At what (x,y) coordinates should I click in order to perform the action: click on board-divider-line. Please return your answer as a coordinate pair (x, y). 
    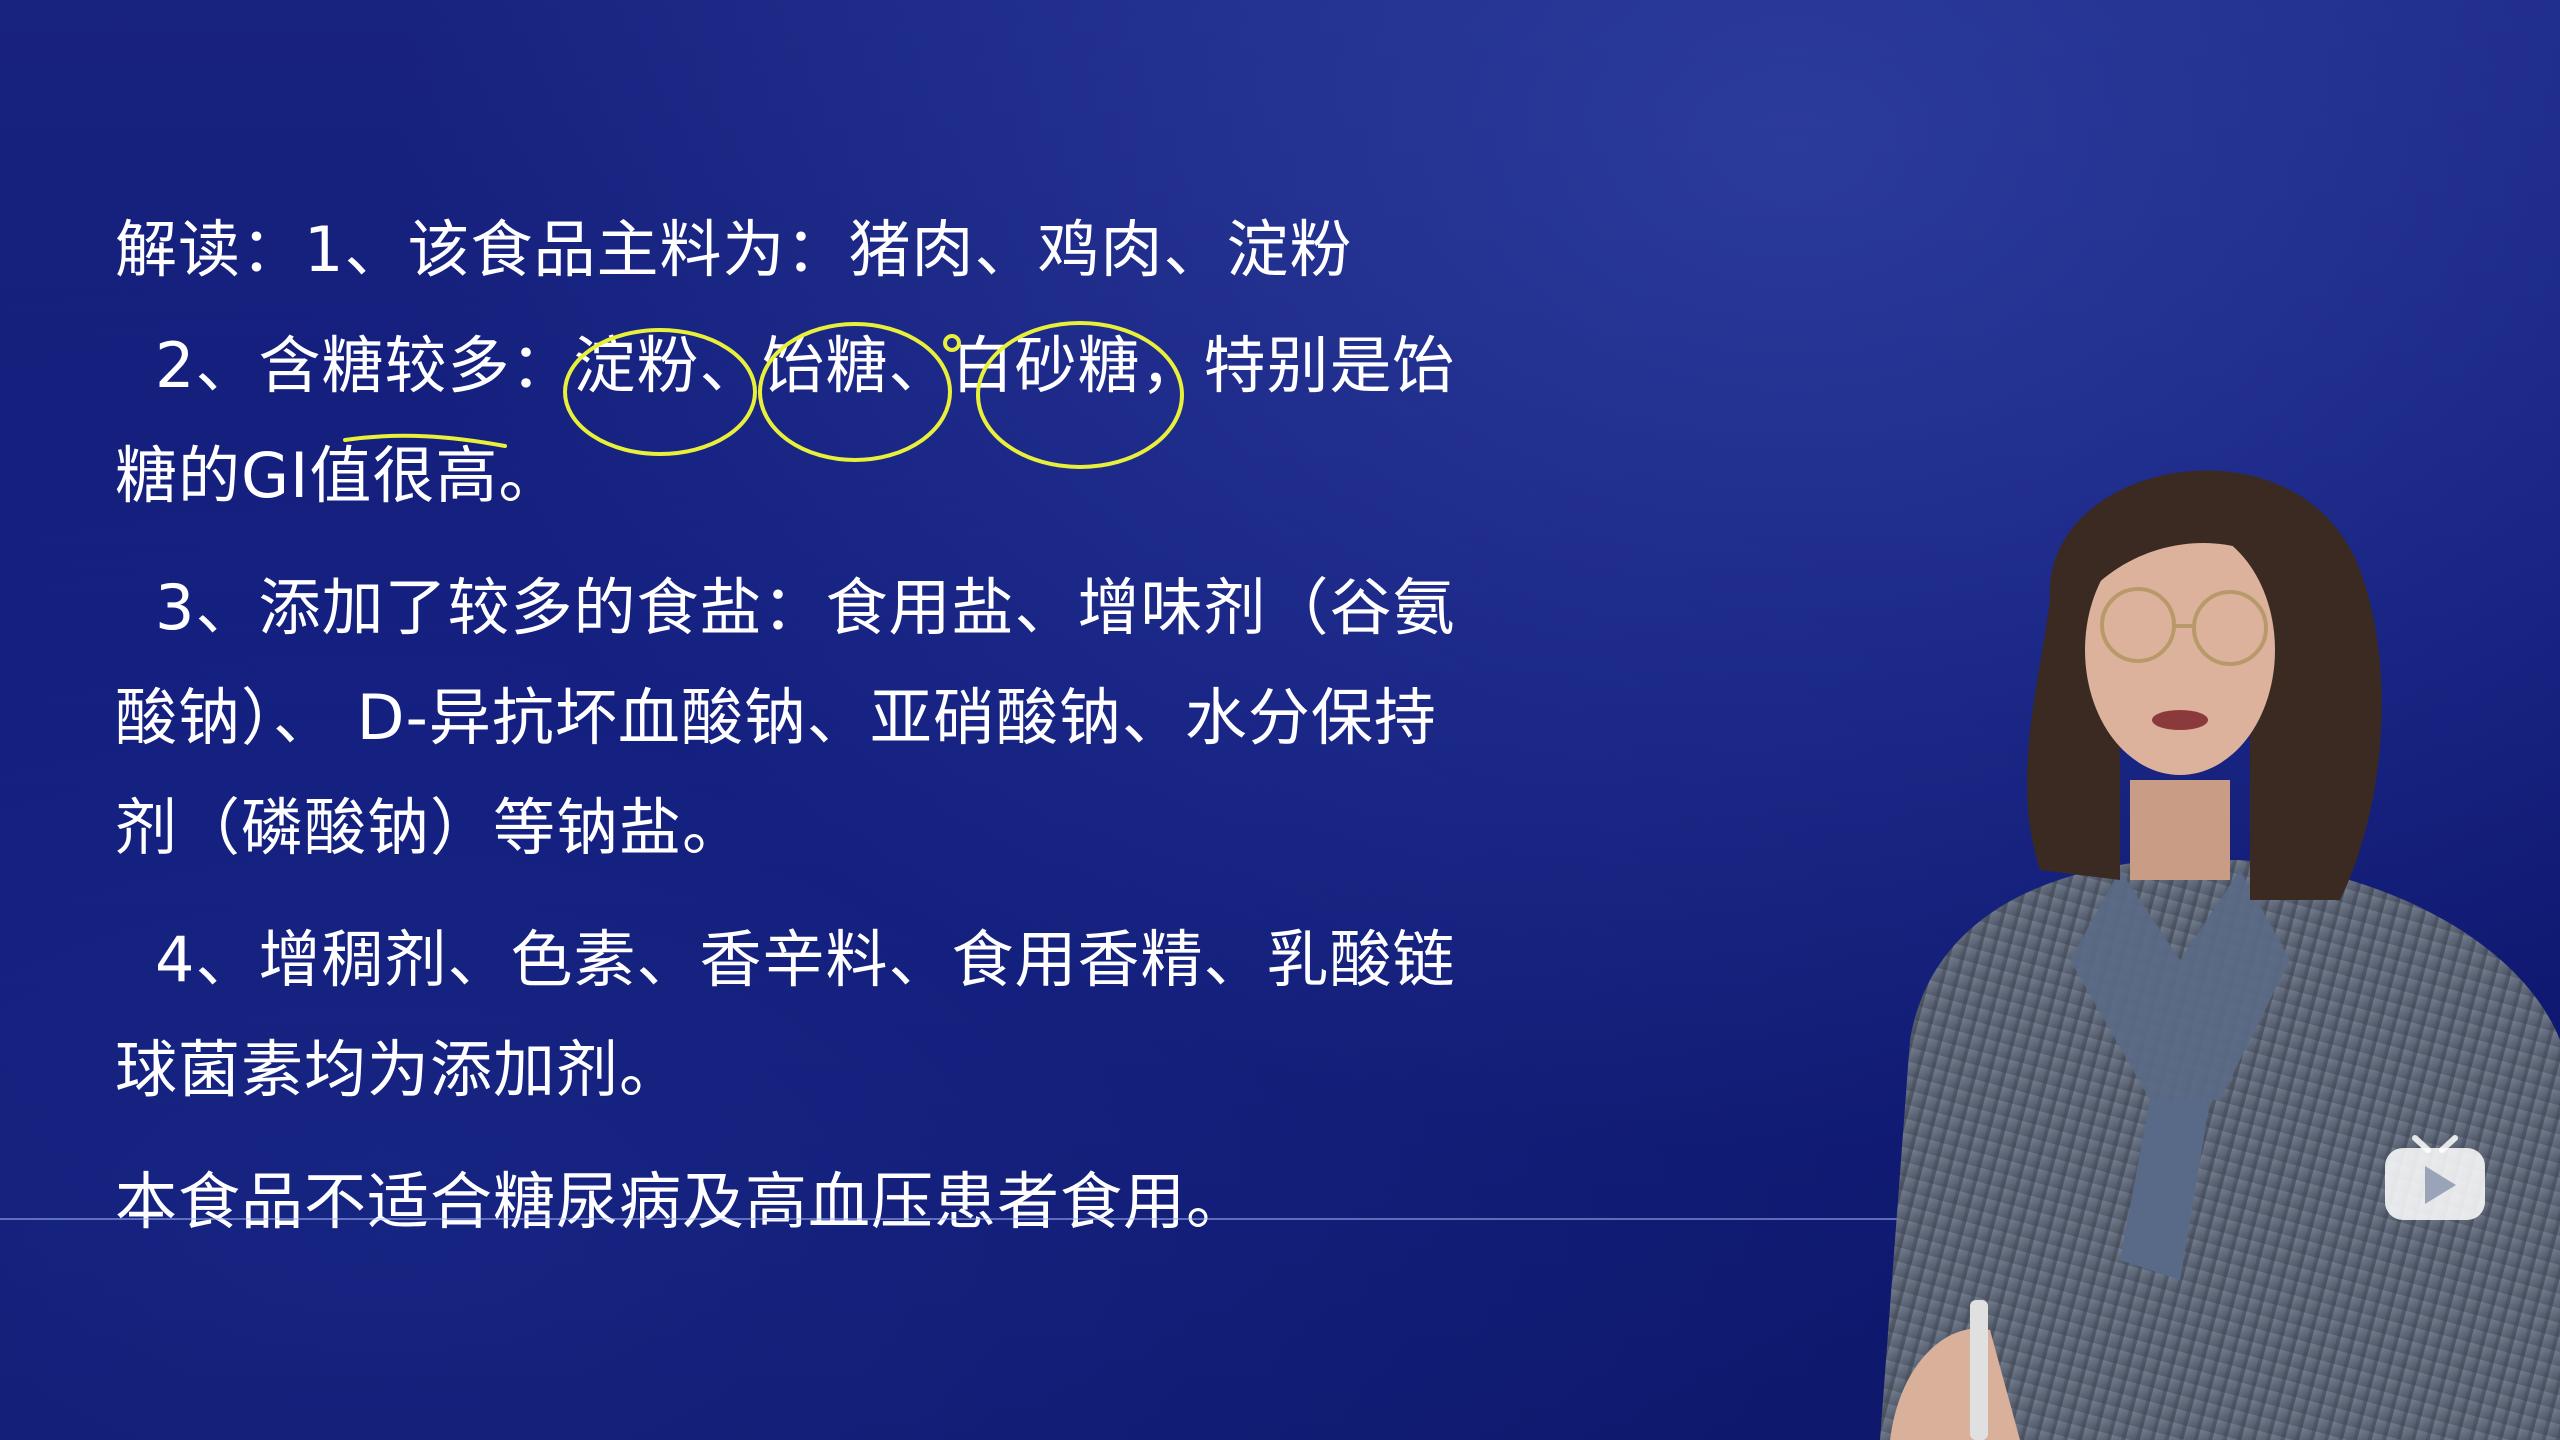
    Looking at the image, I should click on (950, 1219).